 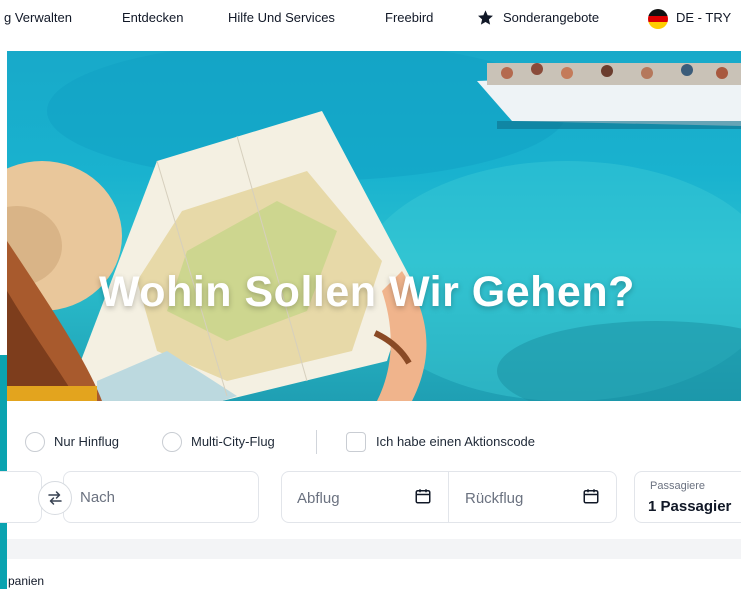 I want to click on departure-date-field: Abflug, so click(x=365, y=497).